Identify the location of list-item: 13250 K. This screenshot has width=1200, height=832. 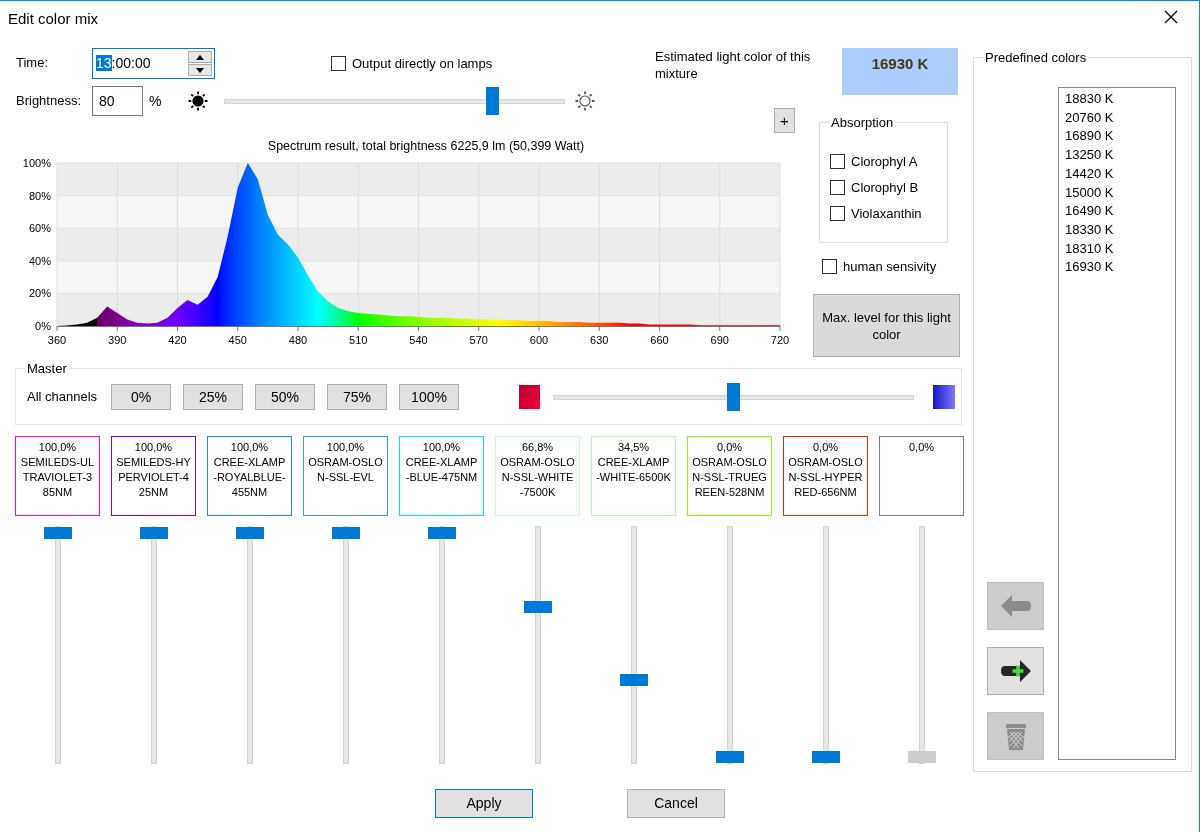
(1120, 155).